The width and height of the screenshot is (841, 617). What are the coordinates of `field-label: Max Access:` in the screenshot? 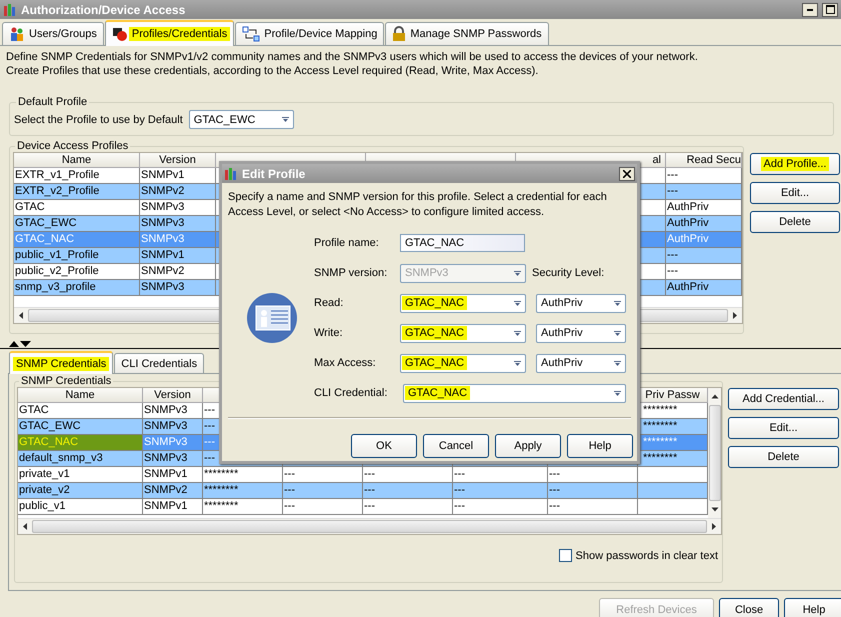 It's located at (345, 363).